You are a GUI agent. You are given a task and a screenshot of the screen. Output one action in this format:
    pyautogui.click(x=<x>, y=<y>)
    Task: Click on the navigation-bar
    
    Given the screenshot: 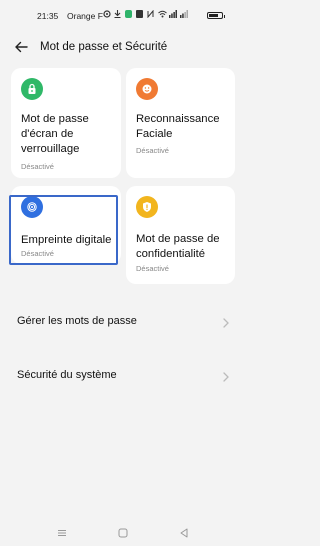 What is the action you would take?
    pyautogui.click(x=123, y=530)
    